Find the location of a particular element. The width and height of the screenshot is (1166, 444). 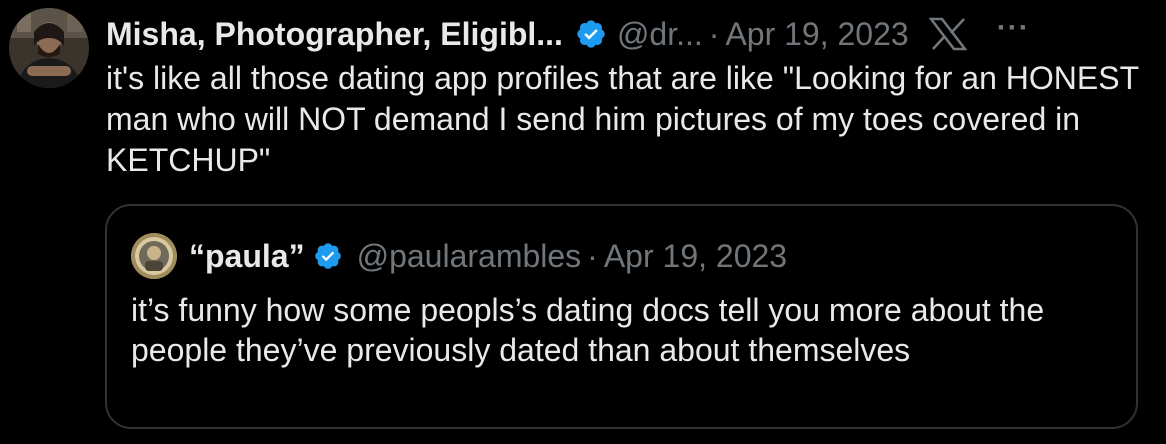

quoted-handle: @paularambles is located at coordinates (469, 256).